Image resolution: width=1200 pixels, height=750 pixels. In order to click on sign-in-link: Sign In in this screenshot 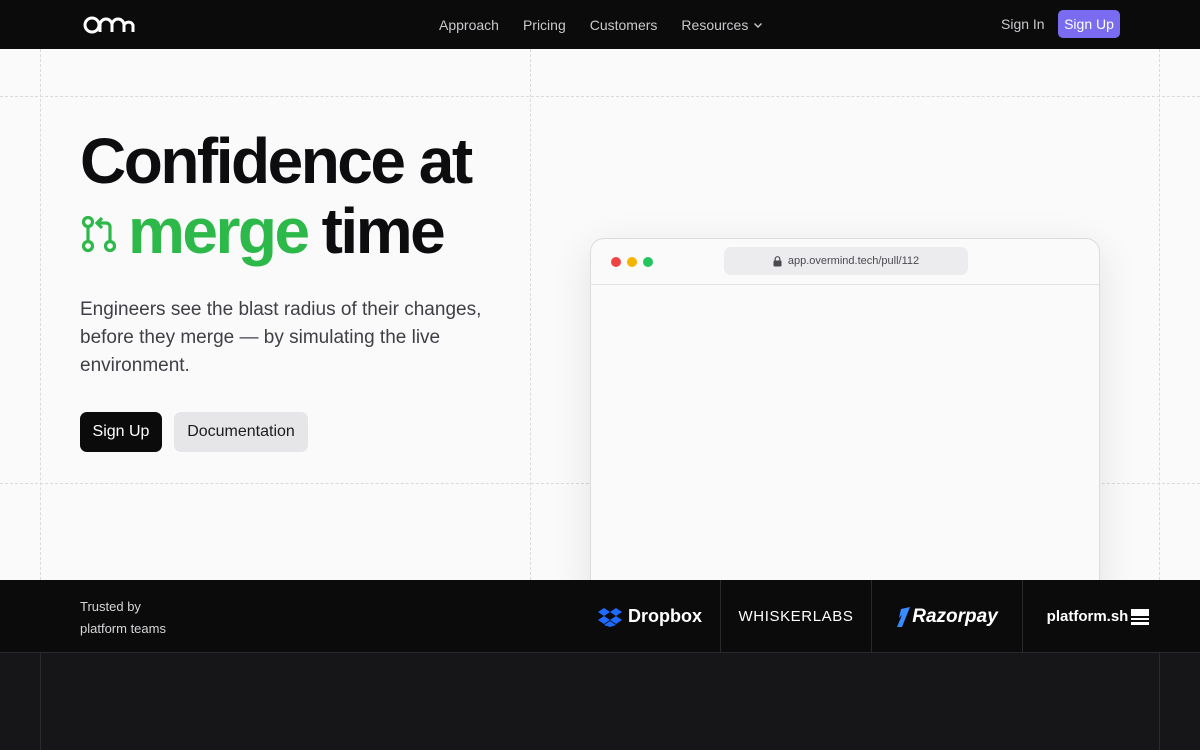, I will do `click(1023, 24)`.